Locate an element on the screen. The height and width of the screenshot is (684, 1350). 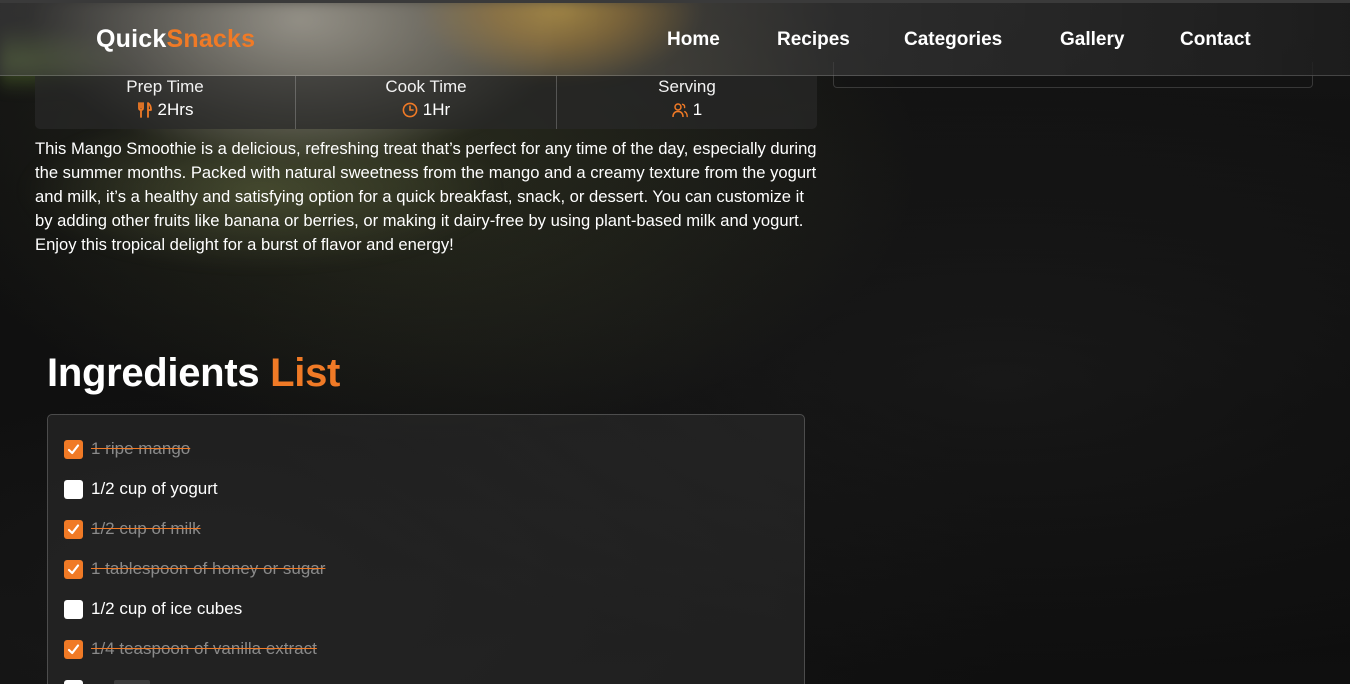
ingredient-item: 1 tablespoon of honey or sugar is located at coordinates (194, 569).